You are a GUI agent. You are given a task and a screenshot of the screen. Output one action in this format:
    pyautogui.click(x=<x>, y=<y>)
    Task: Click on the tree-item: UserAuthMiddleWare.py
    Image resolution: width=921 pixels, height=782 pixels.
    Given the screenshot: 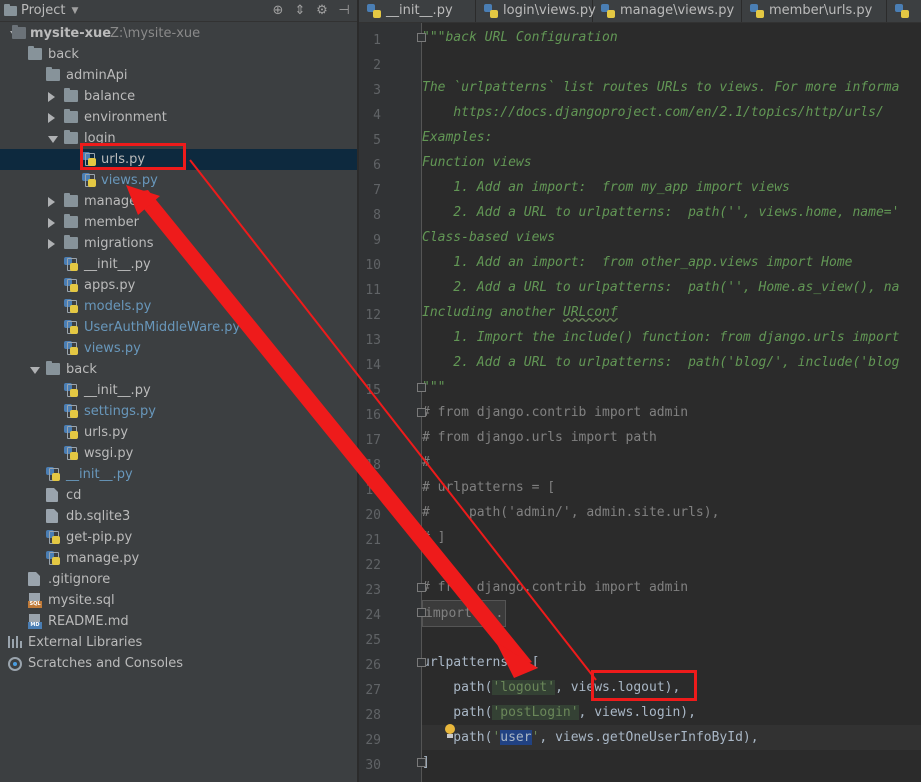 What is the action you would take?
    pyautogui.click(x=178, y=327)
    